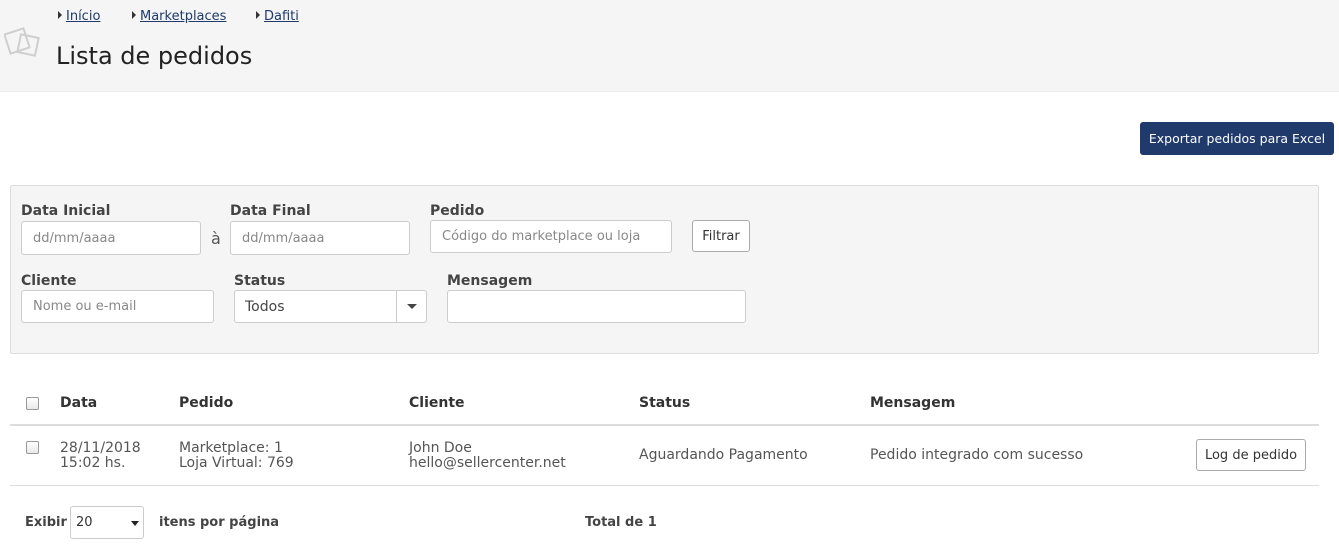 The width and height of the screenshot is (1339, 546). Describe the element at coordinates (46, 522) in the screenshot. I see `exibir-label: Exibir` at that location.